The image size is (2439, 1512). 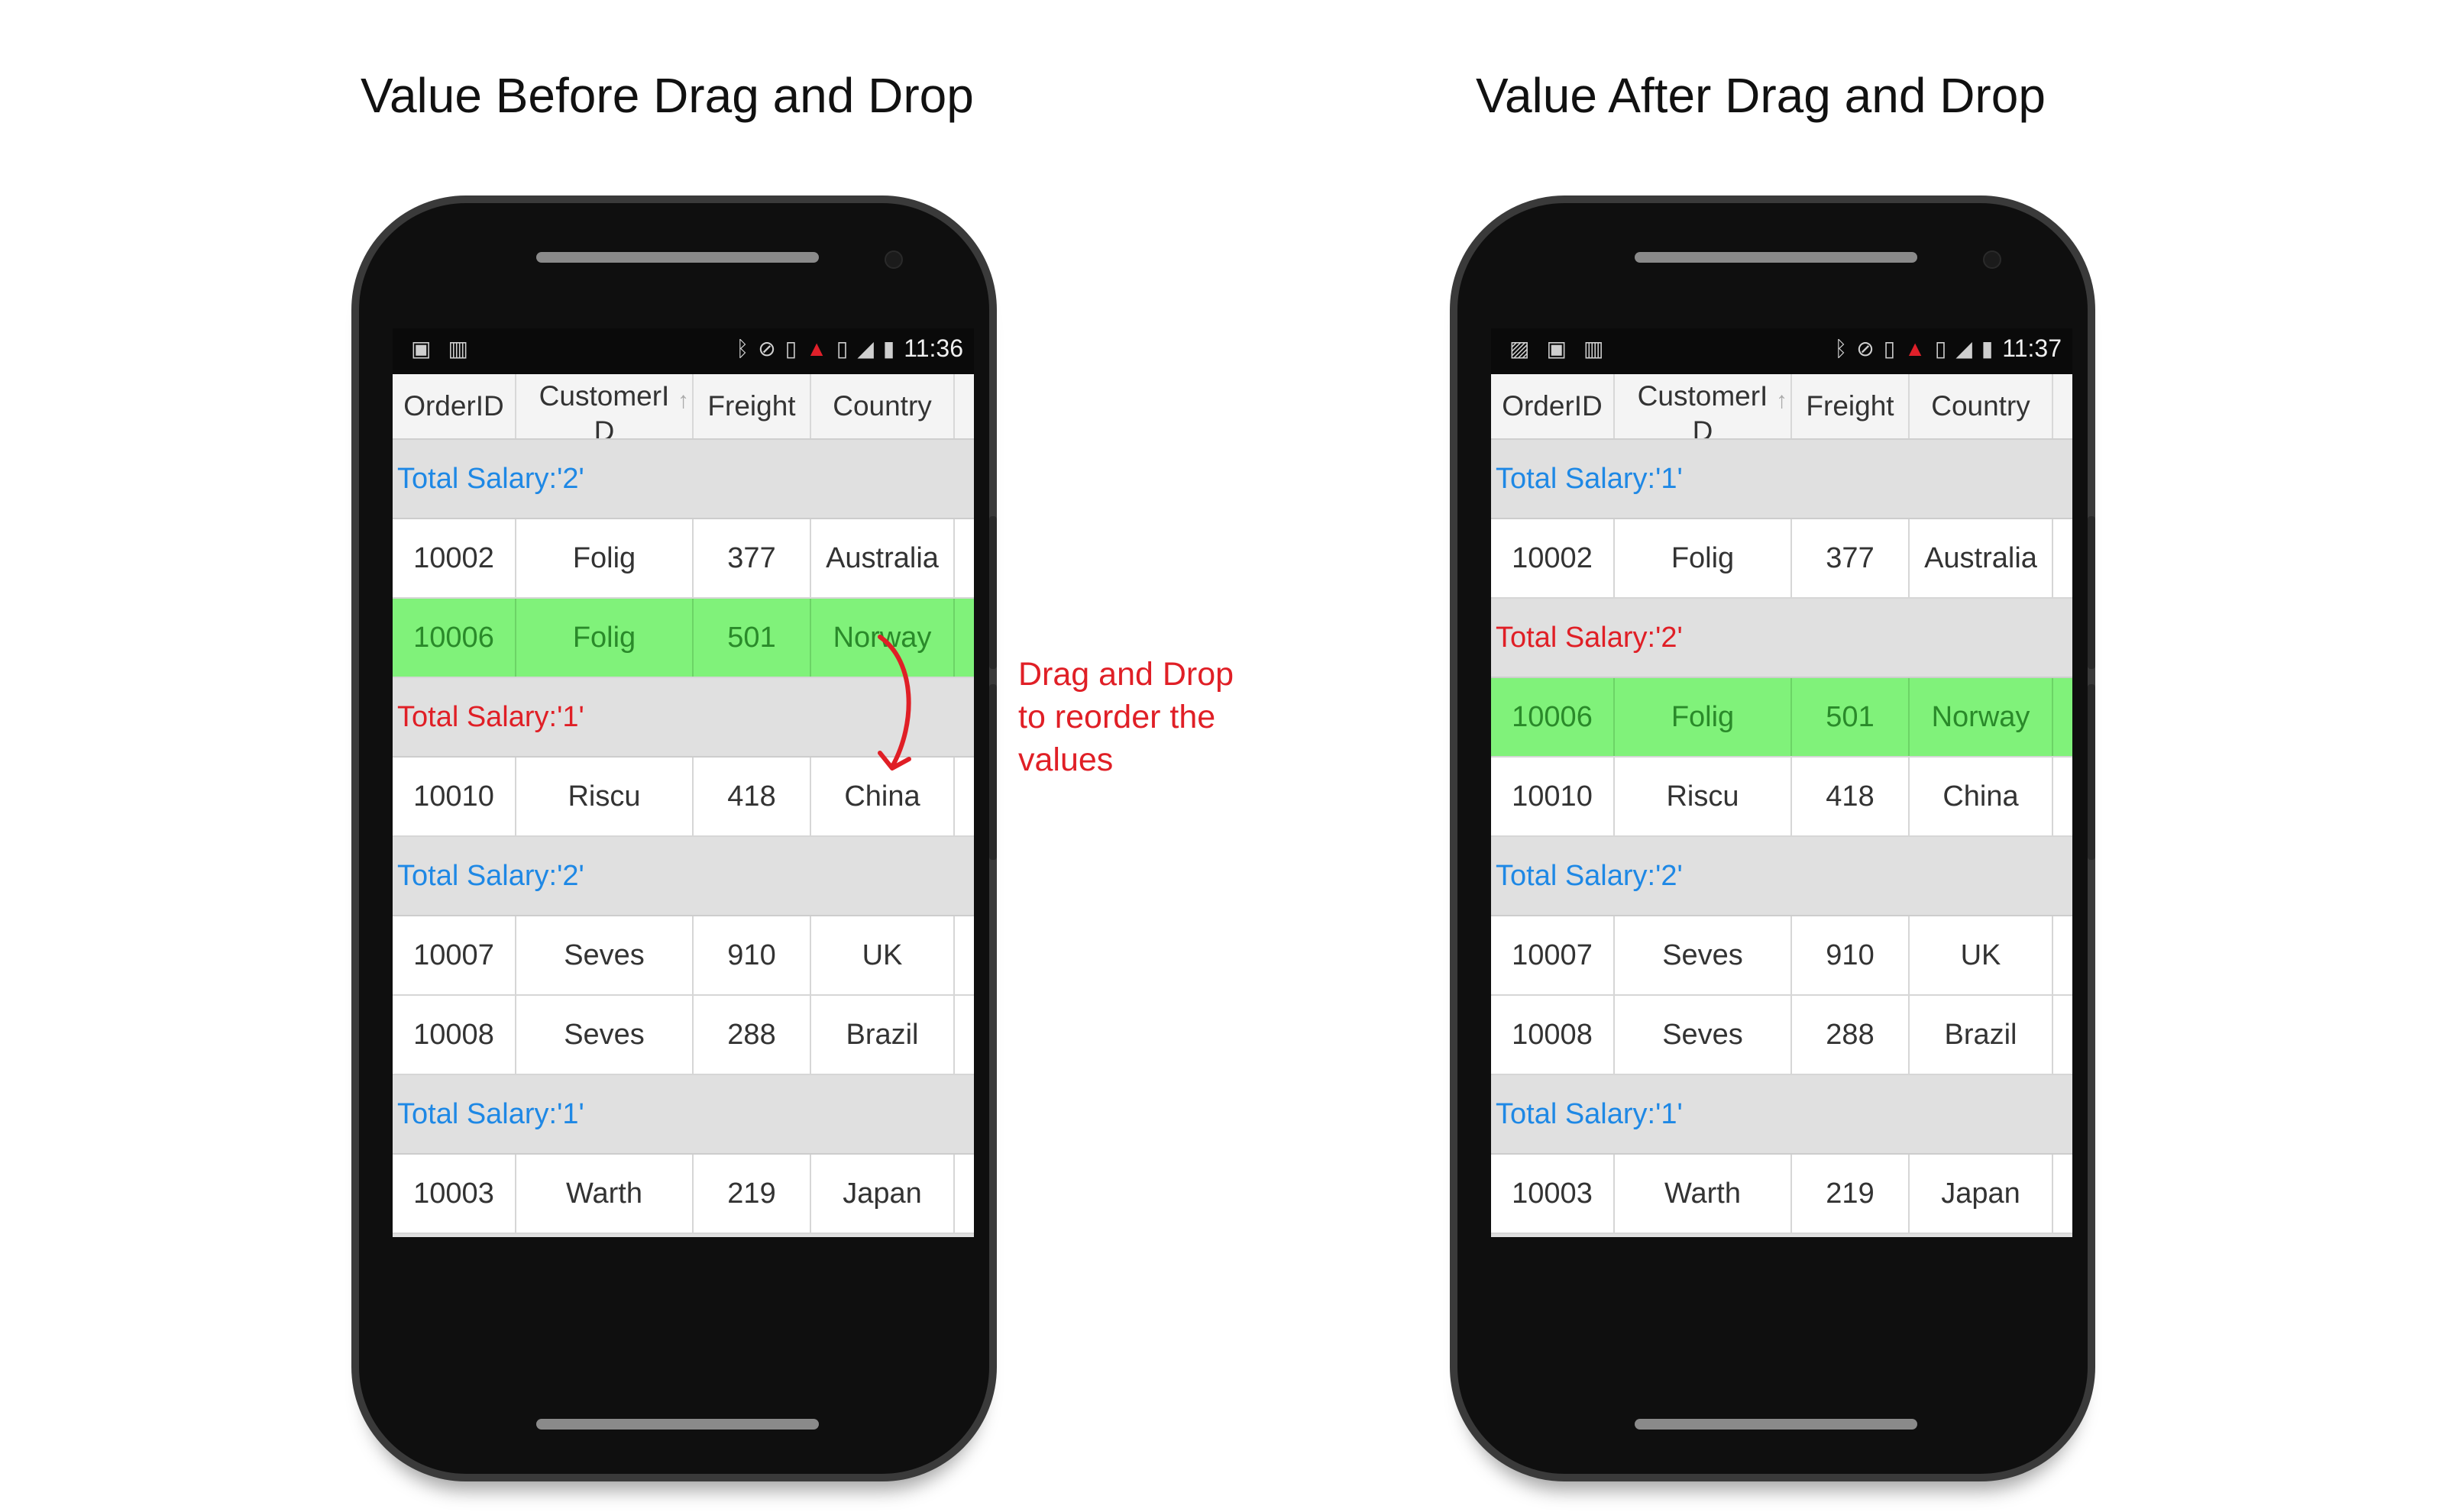 I want to click on barcode-icon: ▥, so click(x=1593, y=349).